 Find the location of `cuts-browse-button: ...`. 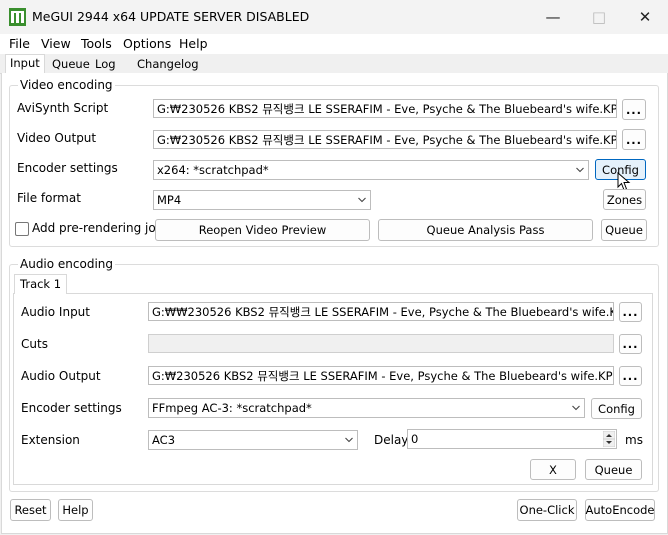

cuts-browse-button: ... is located at coordinates (630, 344).